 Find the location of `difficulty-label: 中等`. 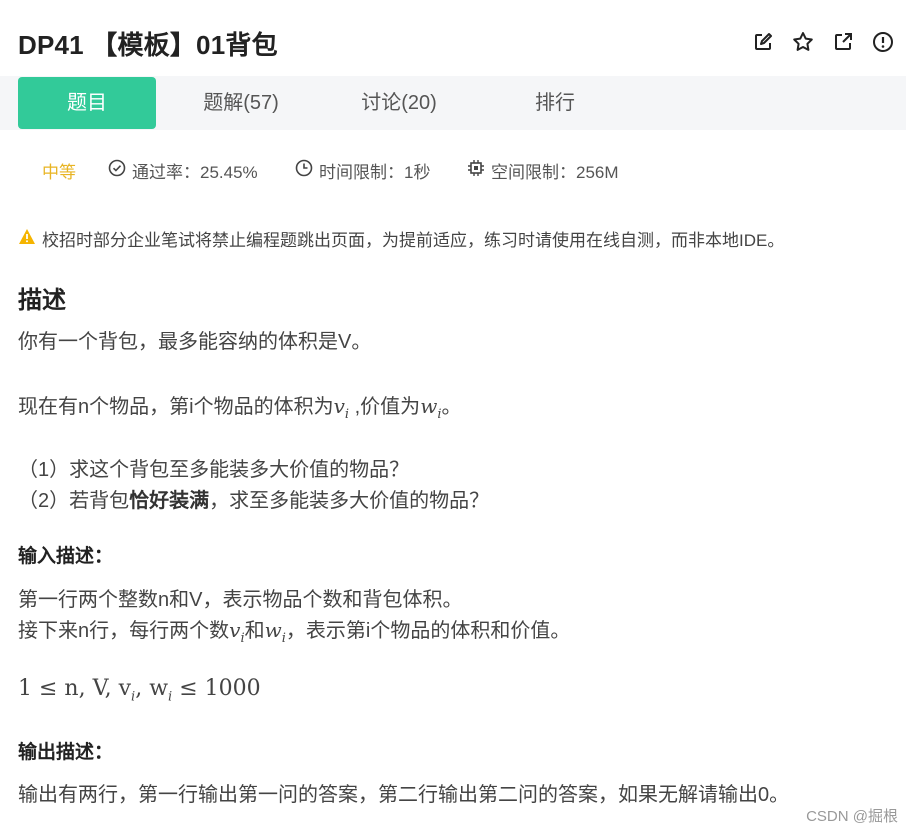

difficulty-label: 中等 is located at coordinates (59, 172).